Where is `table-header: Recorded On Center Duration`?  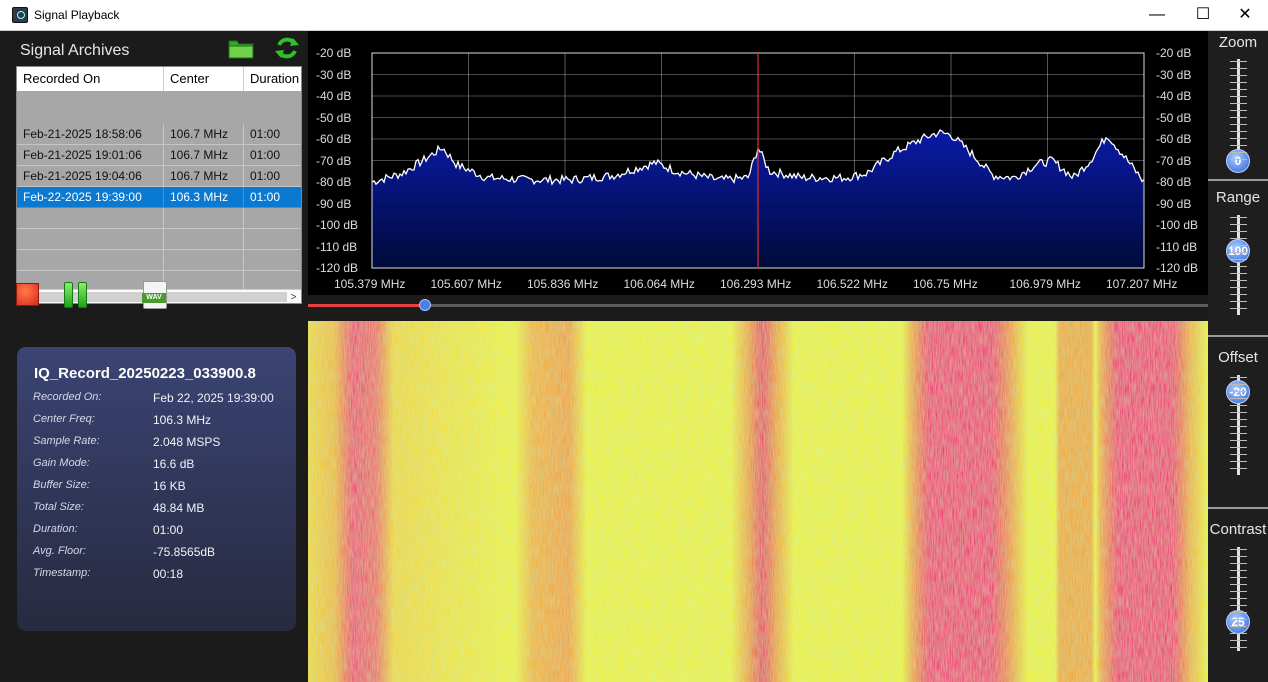 table-header: Recorded On Center Duration is located at coordinates (159, 79).